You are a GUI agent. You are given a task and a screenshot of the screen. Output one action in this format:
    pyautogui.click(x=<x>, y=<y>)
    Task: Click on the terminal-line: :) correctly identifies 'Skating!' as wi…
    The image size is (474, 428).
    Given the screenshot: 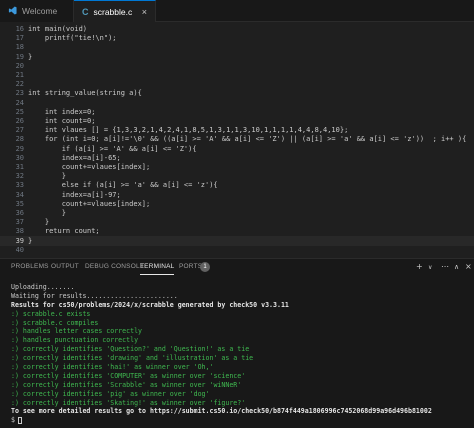 What is the action you would take?
    pyautogui.click(x=128, y=402)
    